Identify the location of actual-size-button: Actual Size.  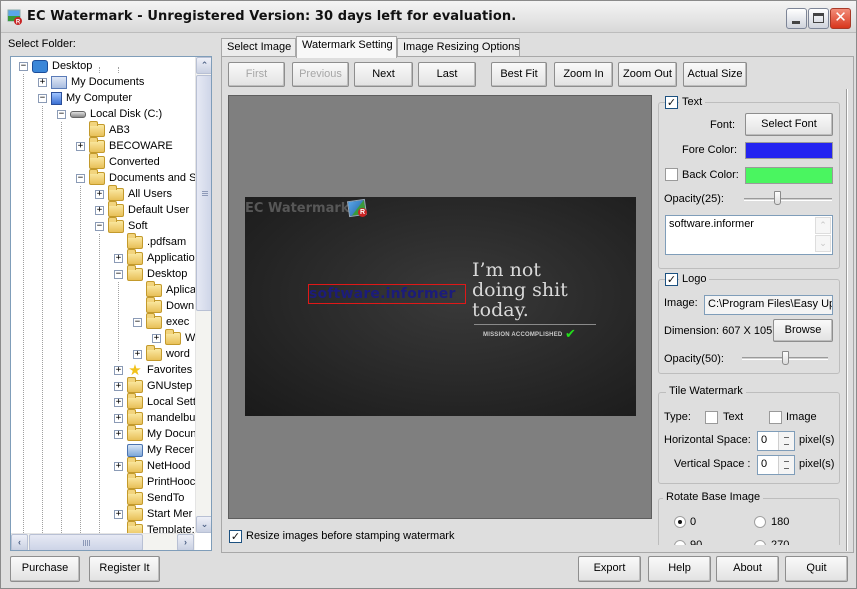
(715, 74).